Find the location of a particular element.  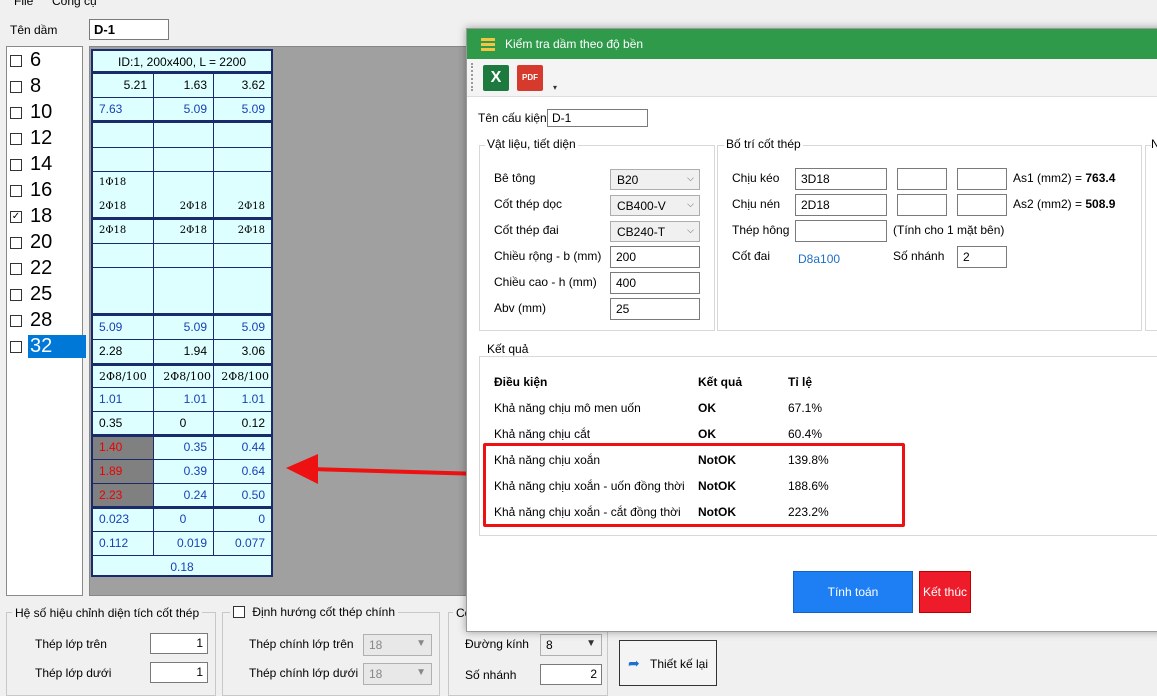

stirrup-steel-select: CB240-T ⌵ is located at coordinates (655, 231).